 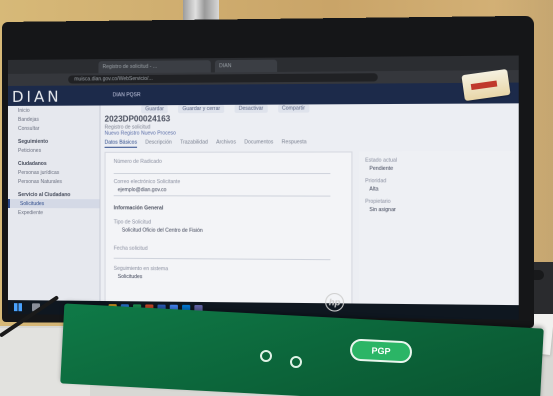 What do you see at coordinates (381, 351) in the screenshot?
I see `folder-badge: PGP` at bounding box center [381, 351].